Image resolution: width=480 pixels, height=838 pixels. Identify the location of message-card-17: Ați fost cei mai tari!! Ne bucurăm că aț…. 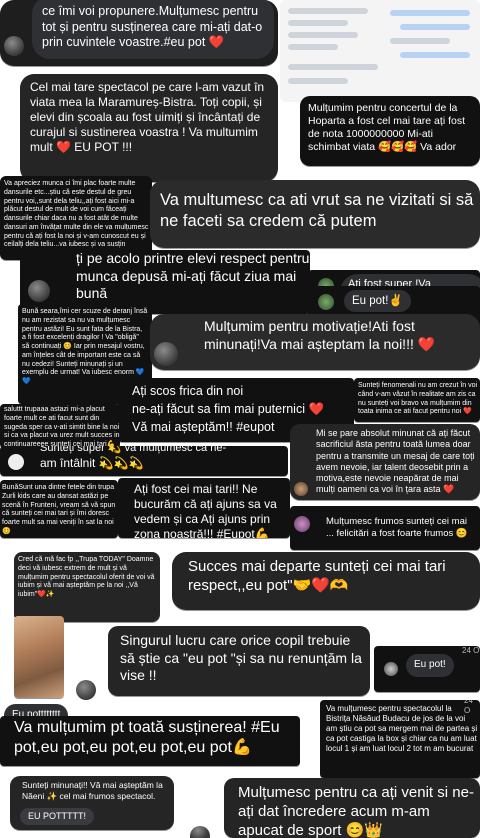
(204, 508).